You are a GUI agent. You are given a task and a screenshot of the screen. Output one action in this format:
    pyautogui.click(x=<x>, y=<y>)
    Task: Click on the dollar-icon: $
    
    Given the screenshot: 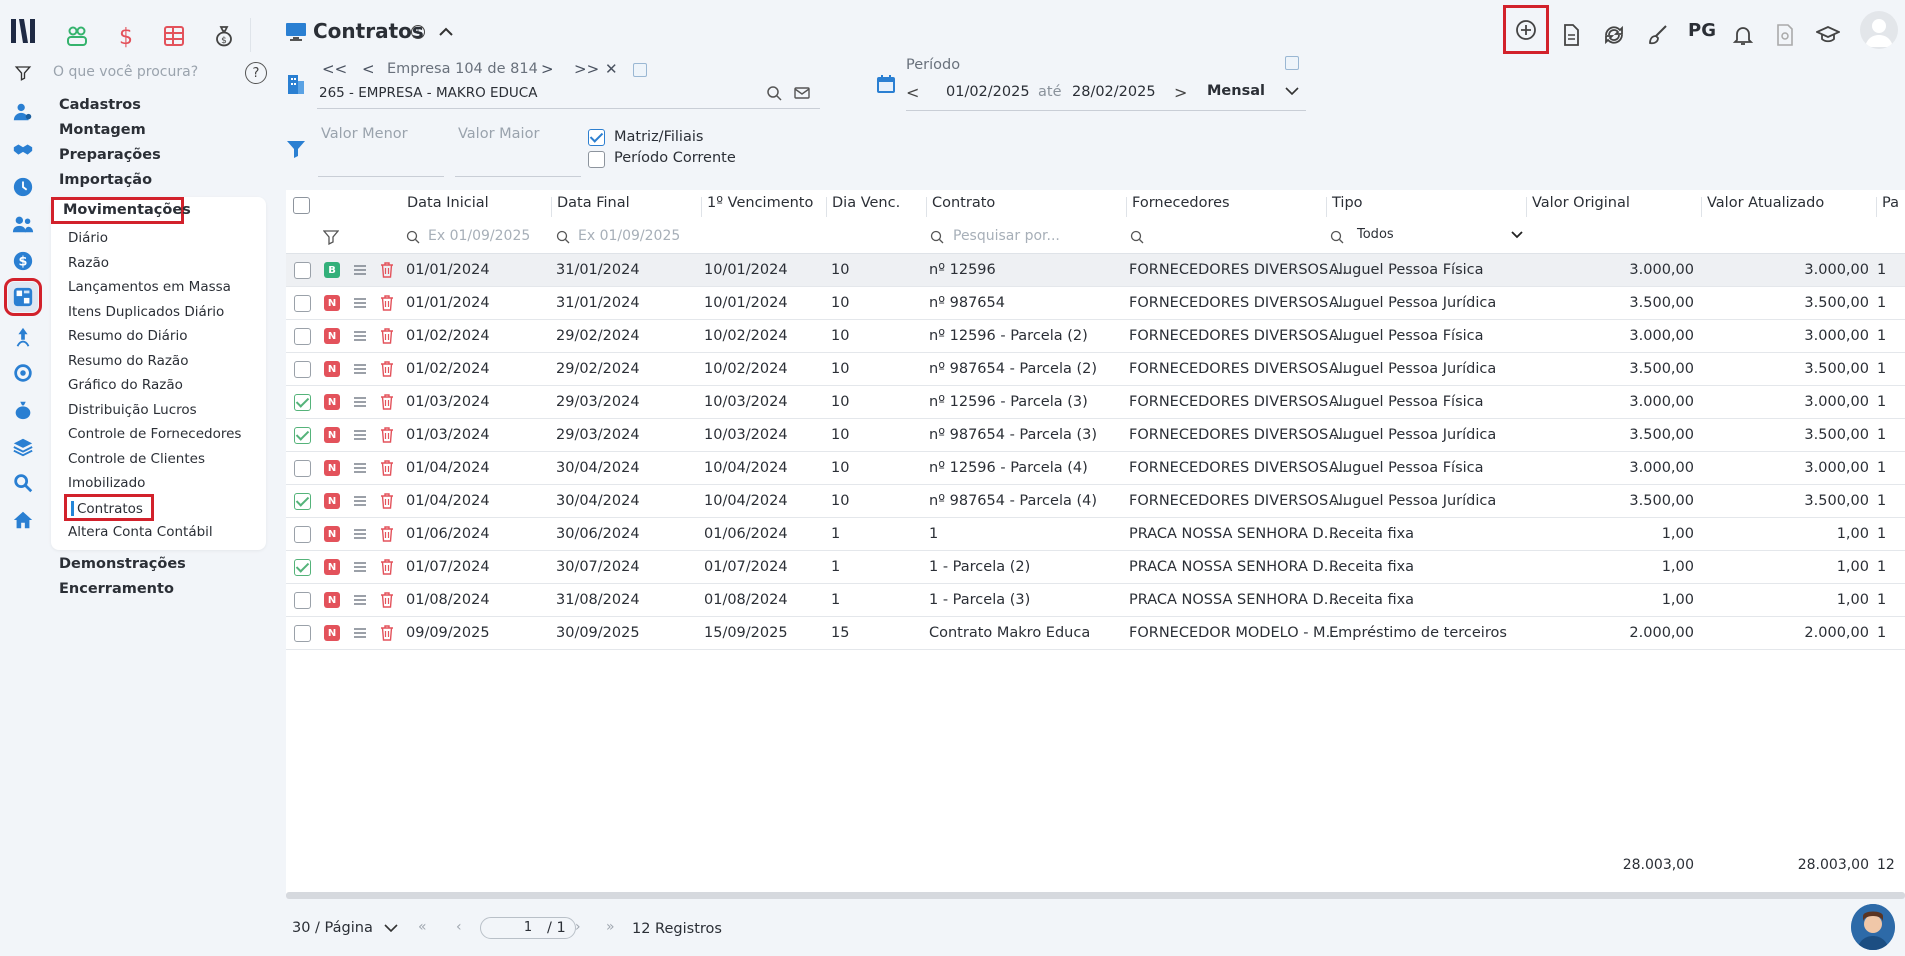 What is the action you would take?
    pyautogui.click(x=23, y=261)
    